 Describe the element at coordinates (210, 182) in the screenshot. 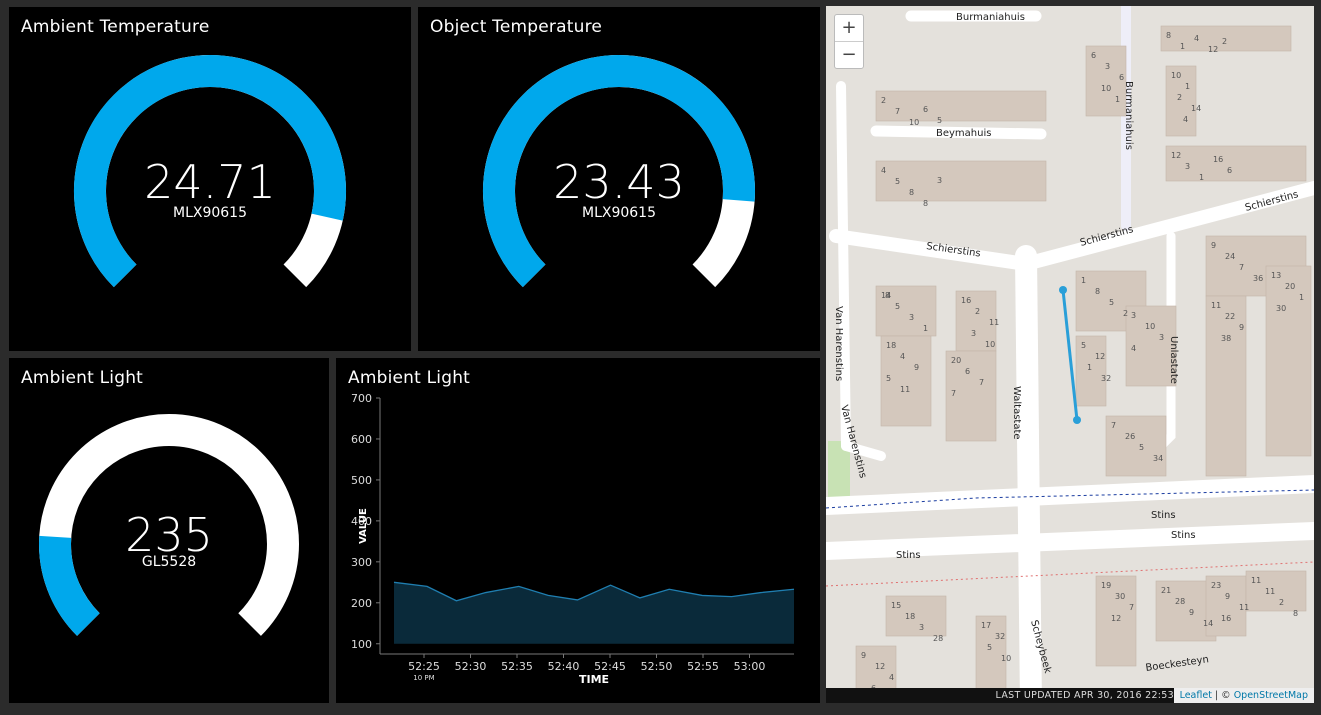

I see `gauge-value: 24.71` at that location.